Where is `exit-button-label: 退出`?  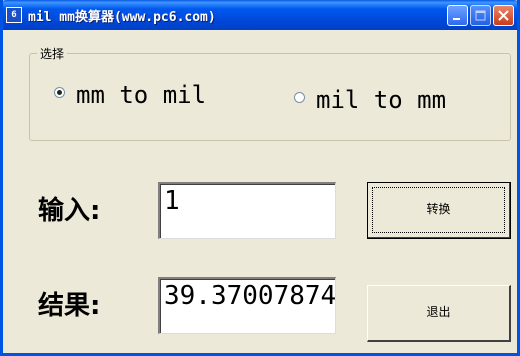 exit-button-label: 退出 is located at coordinates (438, 312).